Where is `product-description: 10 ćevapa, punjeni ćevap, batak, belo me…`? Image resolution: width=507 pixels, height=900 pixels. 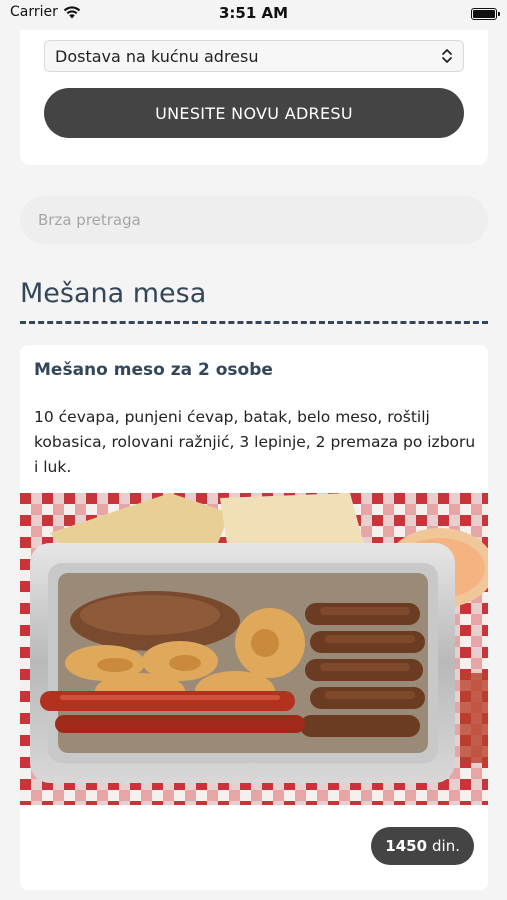
product-description: 10 ćevapa, punjeni ćevap, batak, belo me… is located at coordinates (255, 442).